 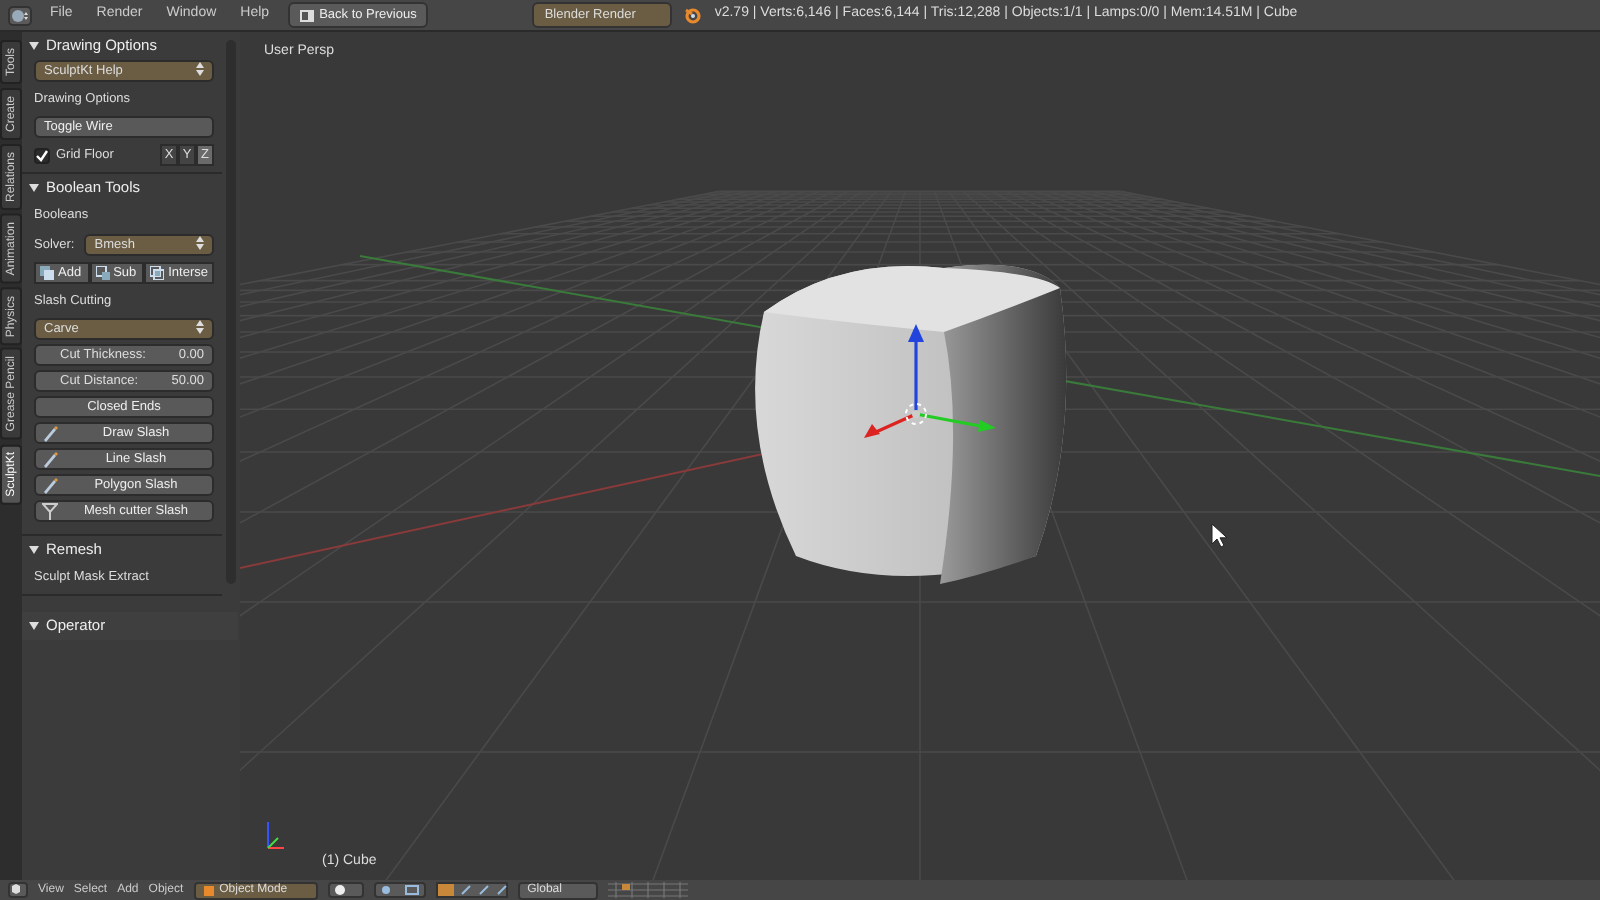 What do you see at coordinates (647, 890) in the screenshot?
I see `layer-grid-icon` at bounding box center [647, 890].